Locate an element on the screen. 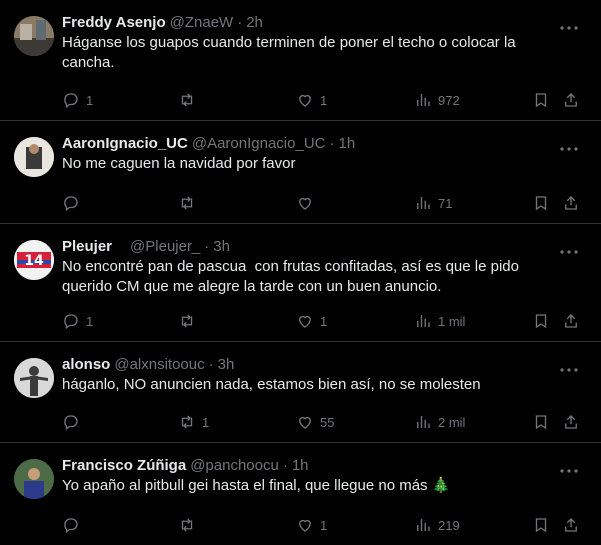 This screenshot has height=545, width=601. avatar: 14 is located at coordinates (34, 260).